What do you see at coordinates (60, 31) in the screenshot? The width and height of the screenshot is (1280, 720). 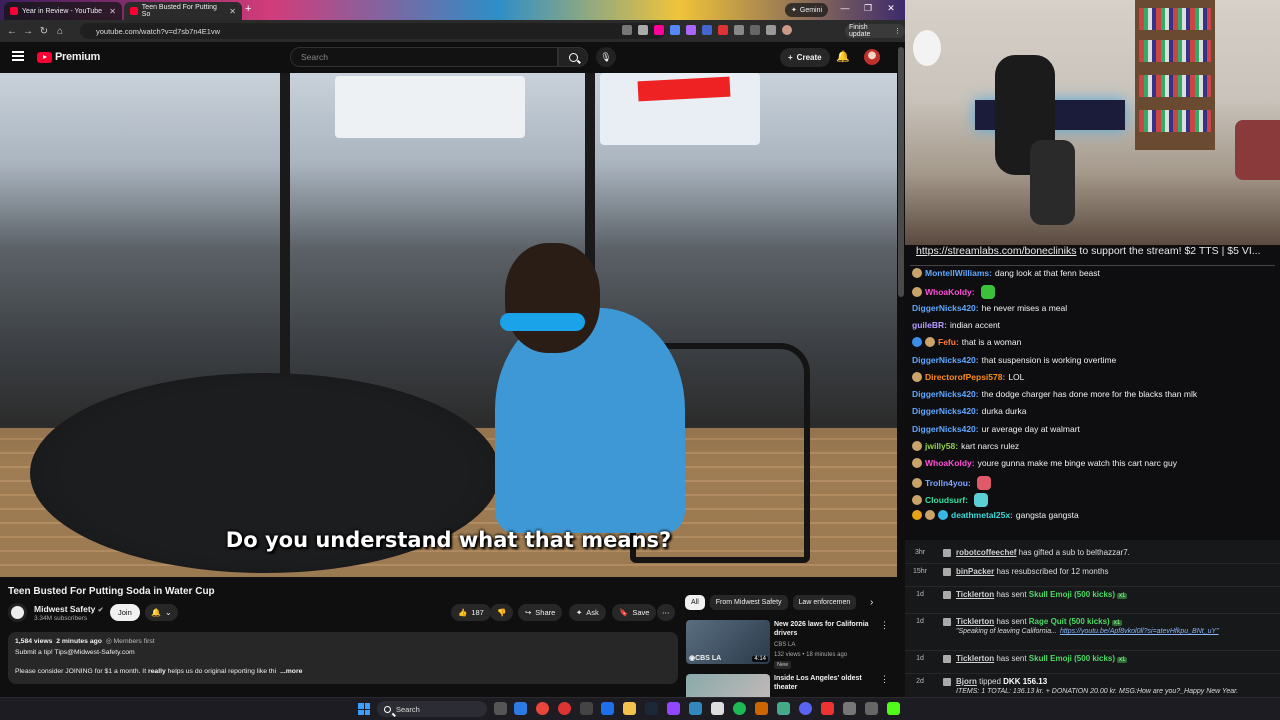 I see `home-icon: ⌂` at bounding box center [60, 31].